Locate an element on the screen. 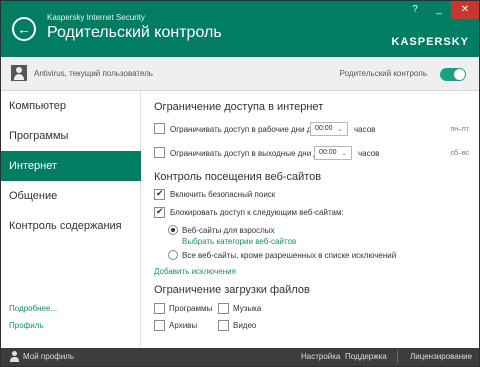 The height and width of the screenshot is (367, 480). page-title: Родительский контроль is located at coordinates (134, 32).